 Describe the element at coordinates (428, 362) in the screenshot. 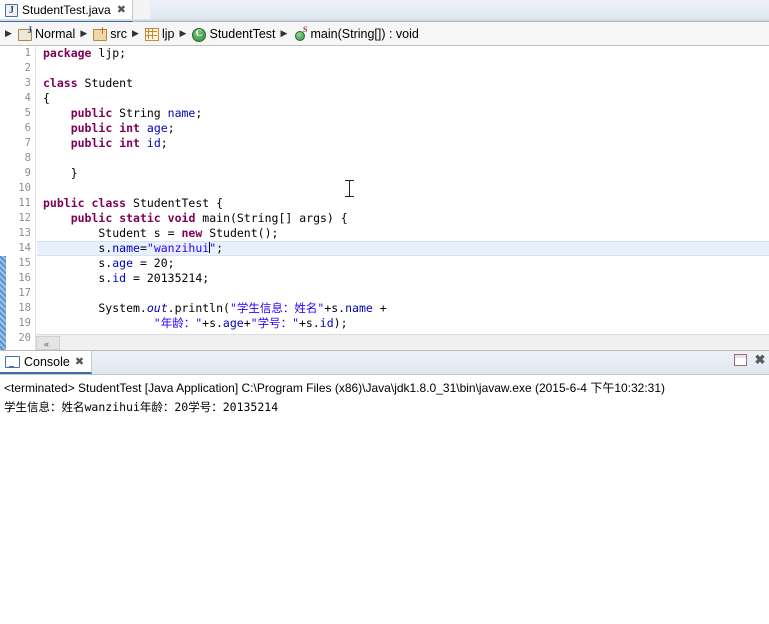

I see `console-tab-bar-background` at that location.